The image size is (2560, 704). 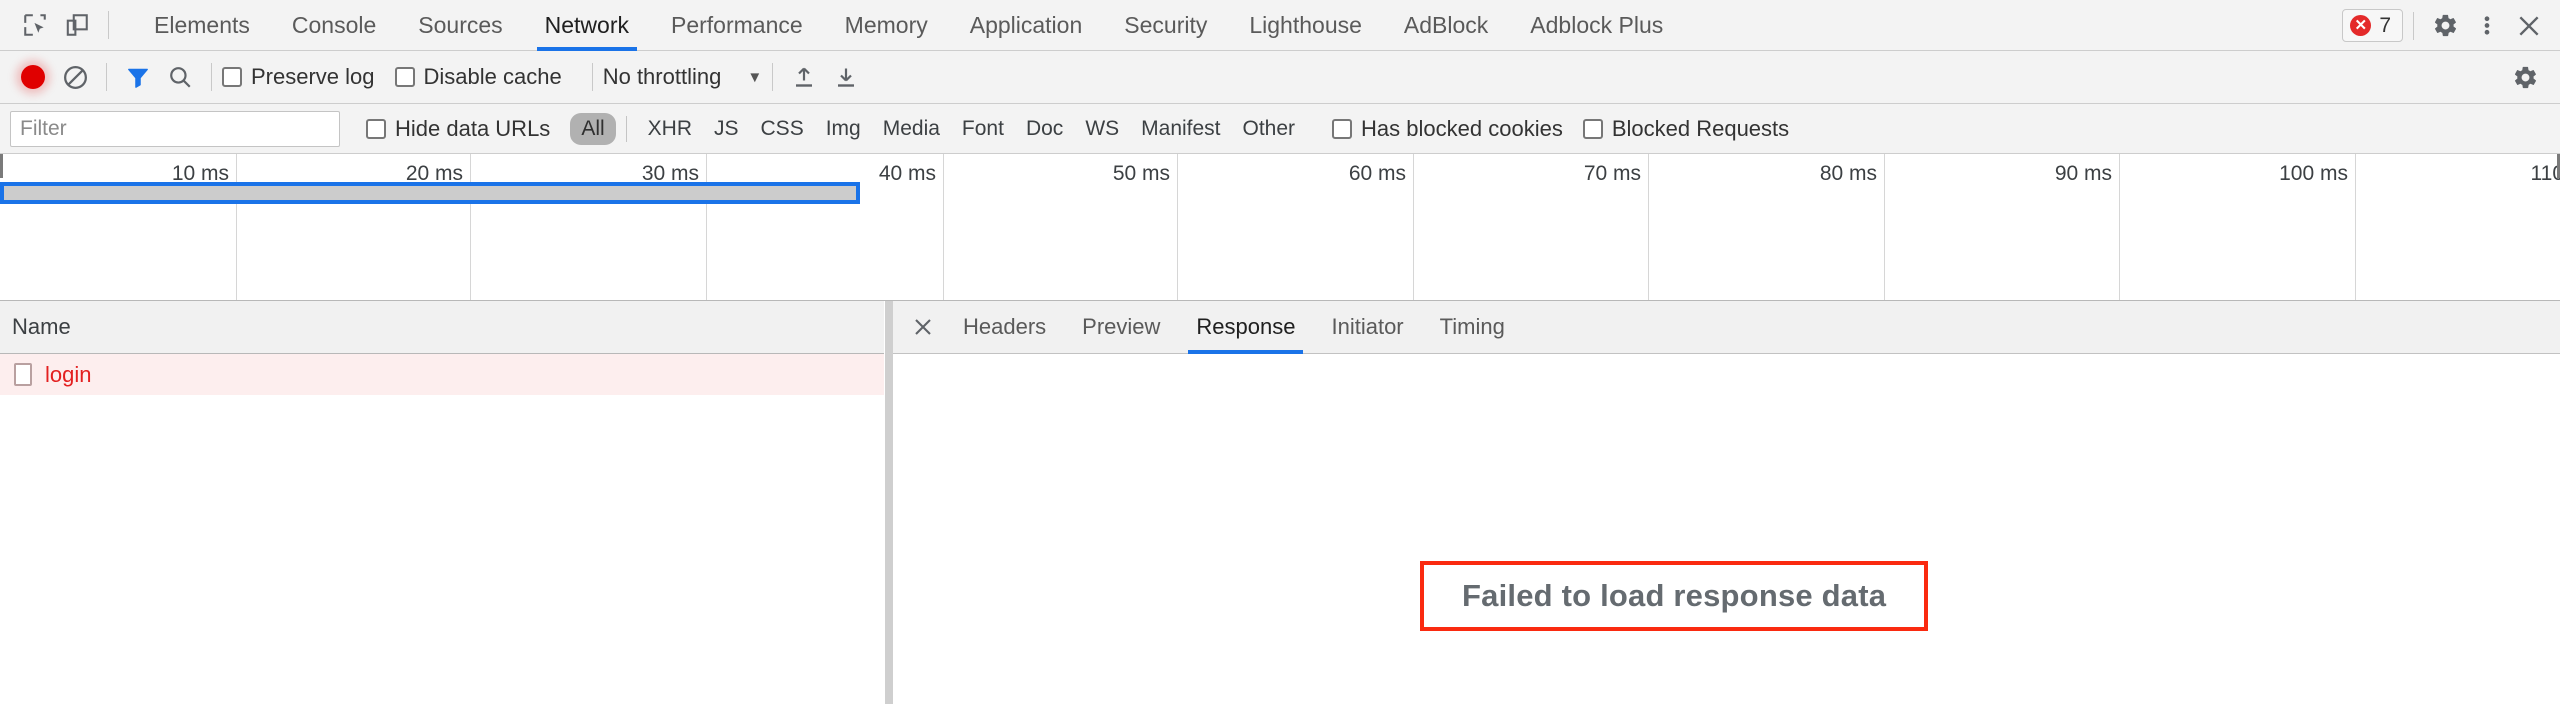 I want to click on kebab-menu-icon, so click(x=2487, y=26).